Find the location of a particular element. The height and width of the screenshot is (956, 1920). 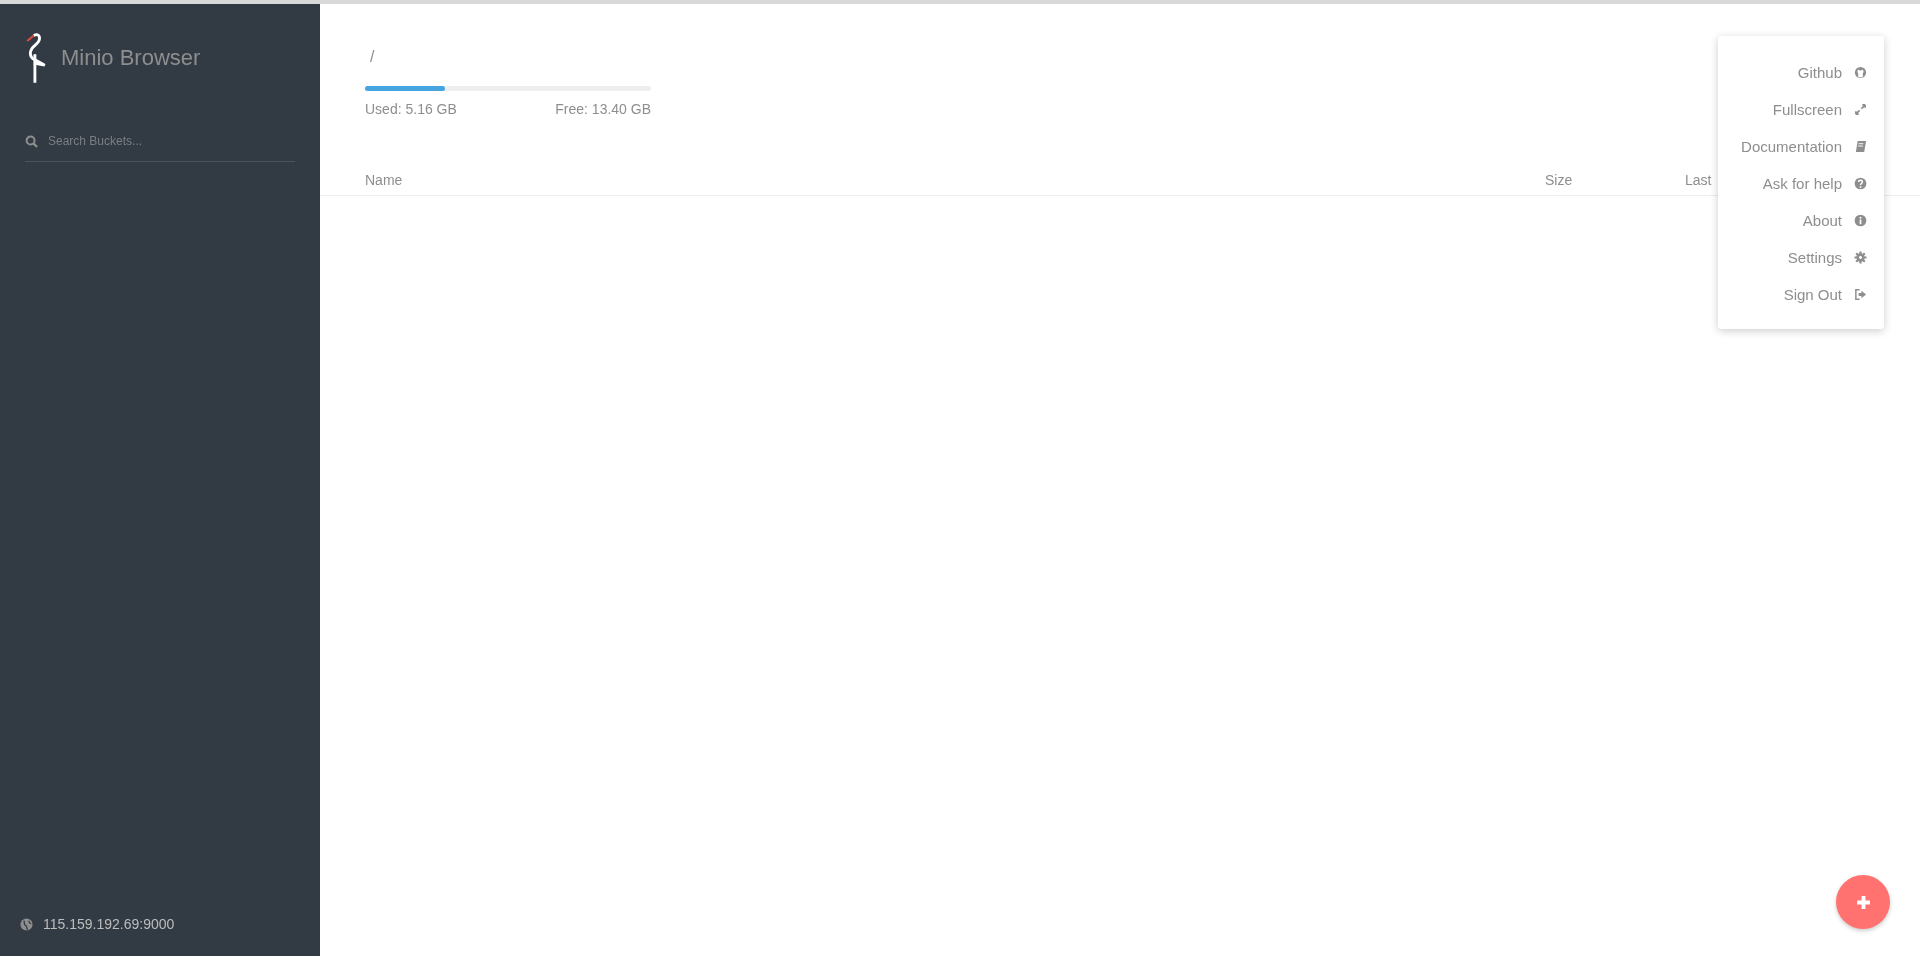

expand-icon is located at coordinates (1860, 109).